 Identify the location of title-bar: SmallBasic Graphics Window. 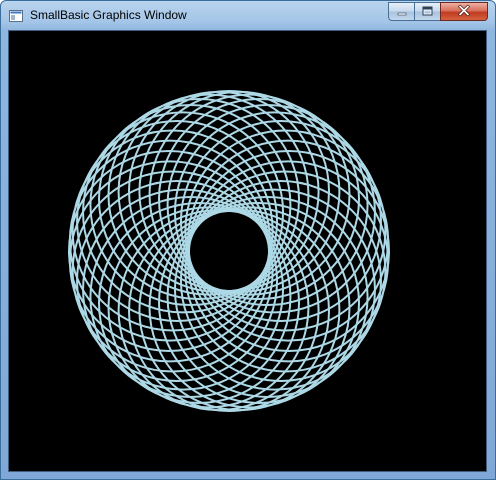
(248, 16).